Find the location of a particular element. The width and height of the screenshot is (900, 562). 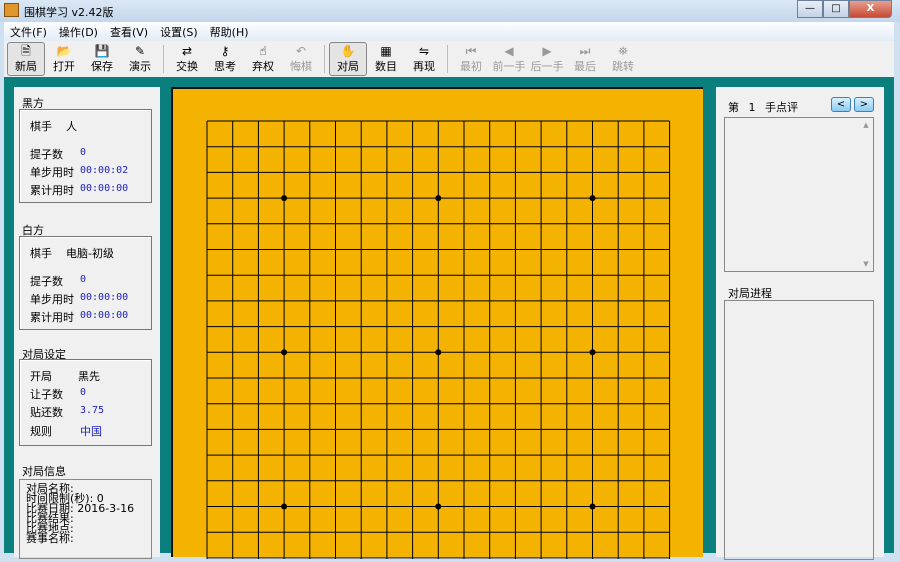

toolbar-label: 悔棋 is located at coordinates (301, 66).